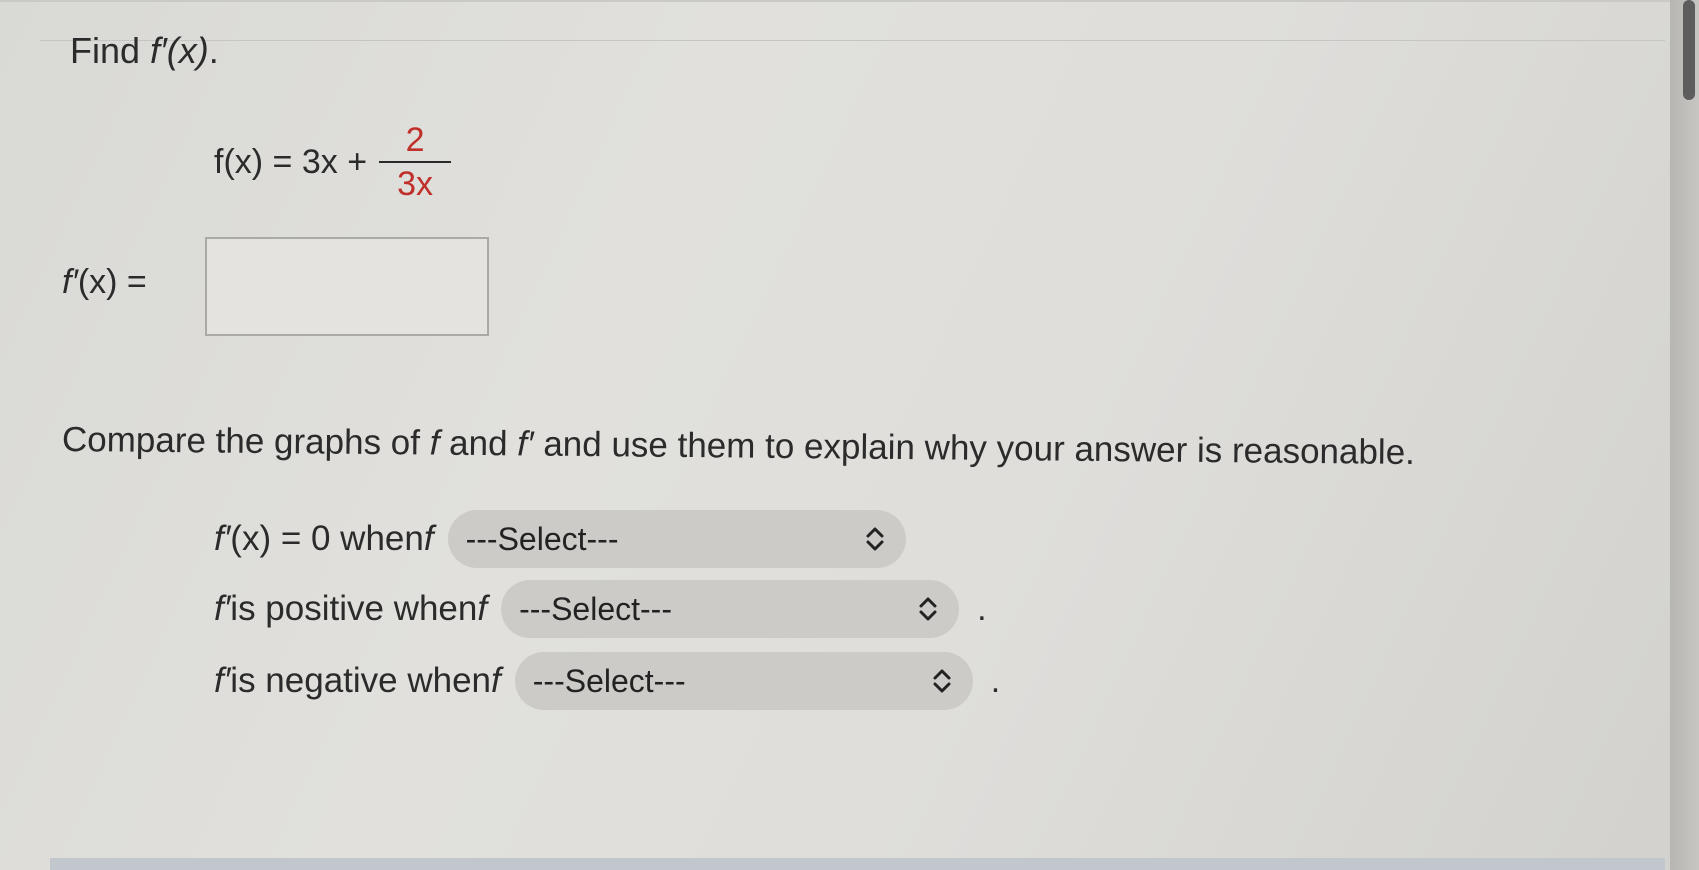 The width and height of the screenshot is (1699, 870). Describe the element at coordinates (112, 282) in the screenshot. I see `answer-label-rest: (x) =` at that location.